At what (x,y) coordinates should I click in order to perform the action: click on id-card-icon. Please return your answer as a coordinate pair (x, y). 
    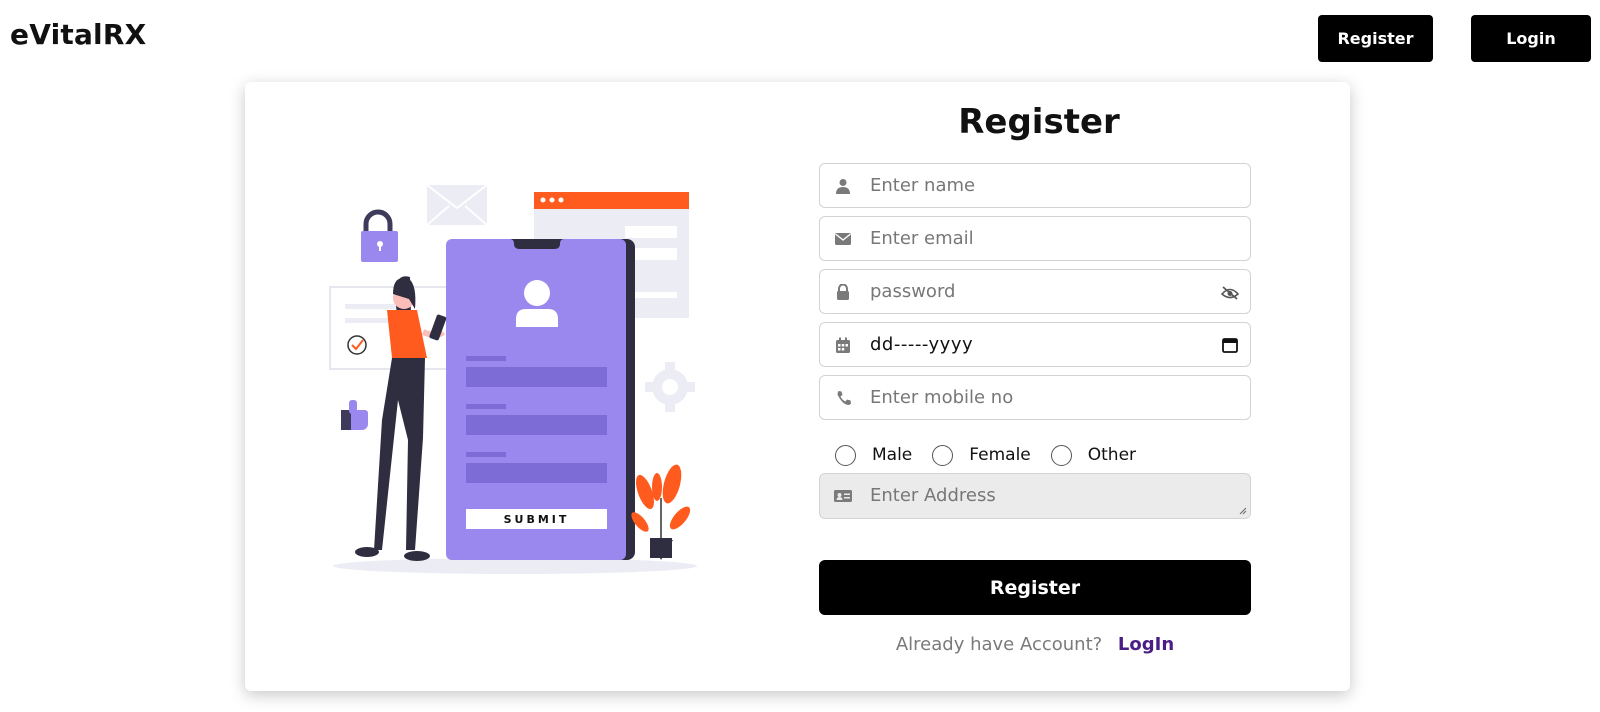
    Looking at the image, I should click on (843, 496).